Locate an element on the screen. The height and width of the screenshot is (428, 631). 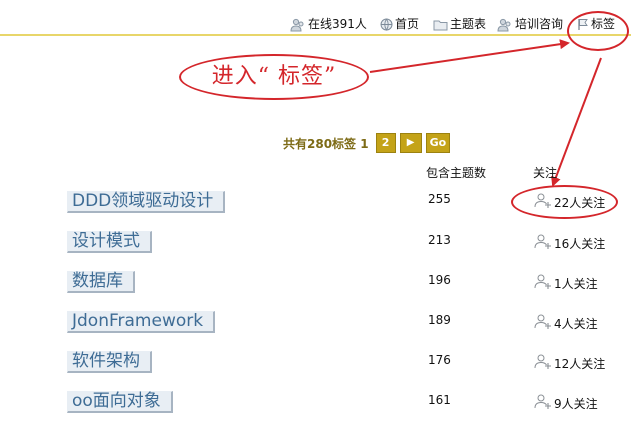
topic-count: 189 is located at coordinates (439, 320).